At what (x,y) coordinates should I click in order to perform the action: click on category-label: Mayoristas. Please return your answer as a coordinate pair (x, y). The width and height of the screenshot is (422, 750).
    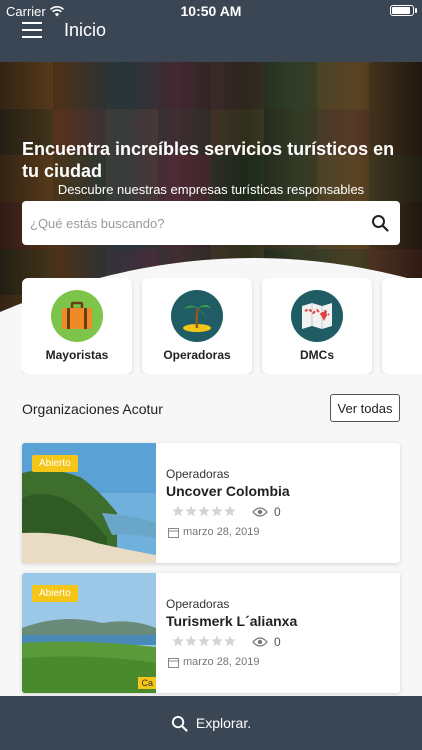
    Looking at the image, I should click on (77, 355).